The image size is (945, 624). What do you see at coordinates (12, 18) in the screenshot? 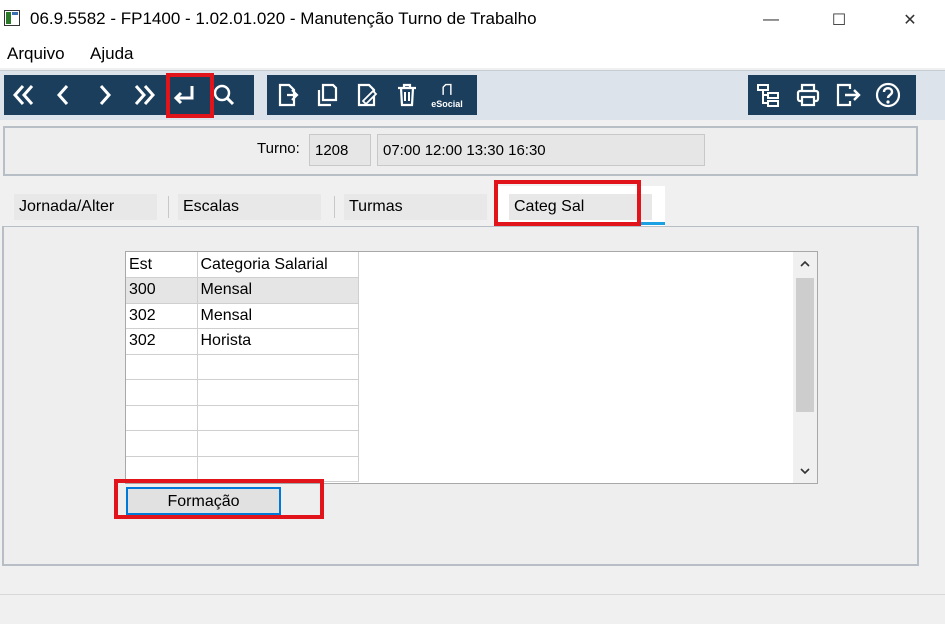
I see `app-icon` at bounding box center [12, 18].